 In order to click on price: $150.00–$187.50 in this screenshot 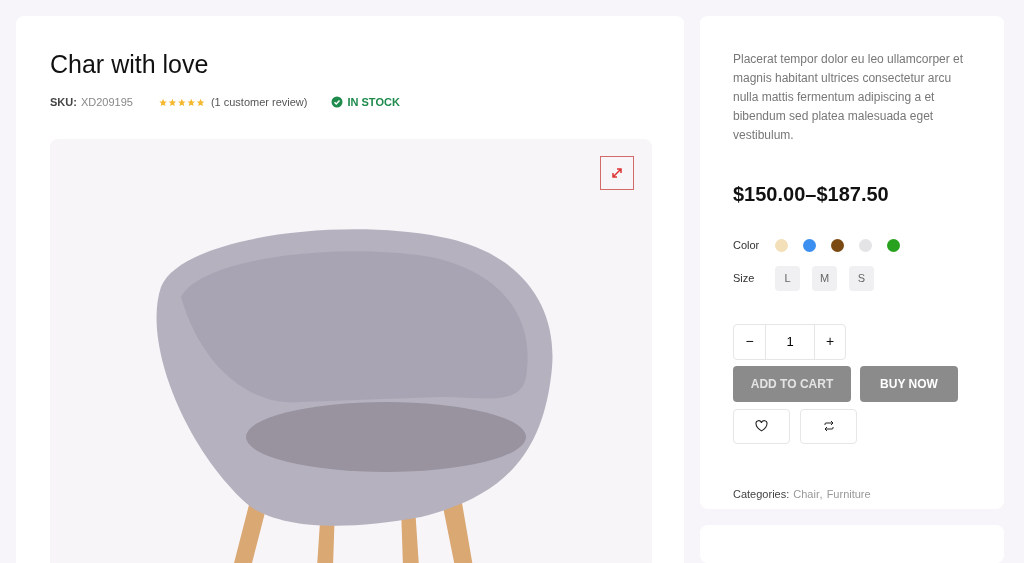, I will do `click(811, 194)`.